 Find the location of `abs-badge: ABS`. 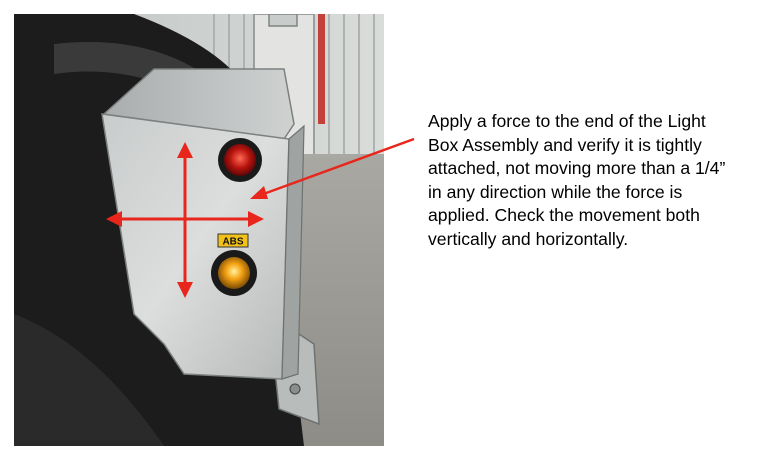

abs-badge: ABS is located at coordinates (233, 240).